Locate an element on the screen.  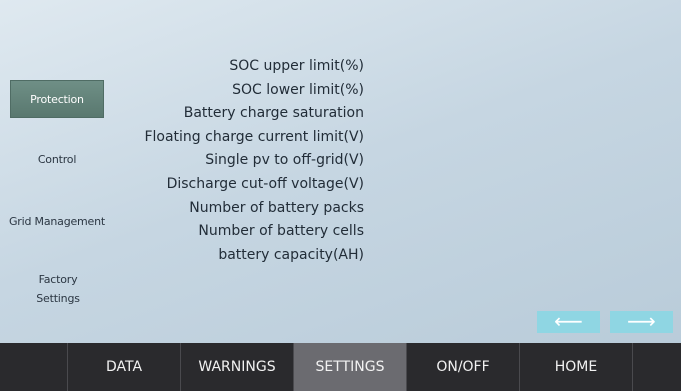
param-soc-upper-limit: SOC upper limit(%) is located at coordinates (254, 67).